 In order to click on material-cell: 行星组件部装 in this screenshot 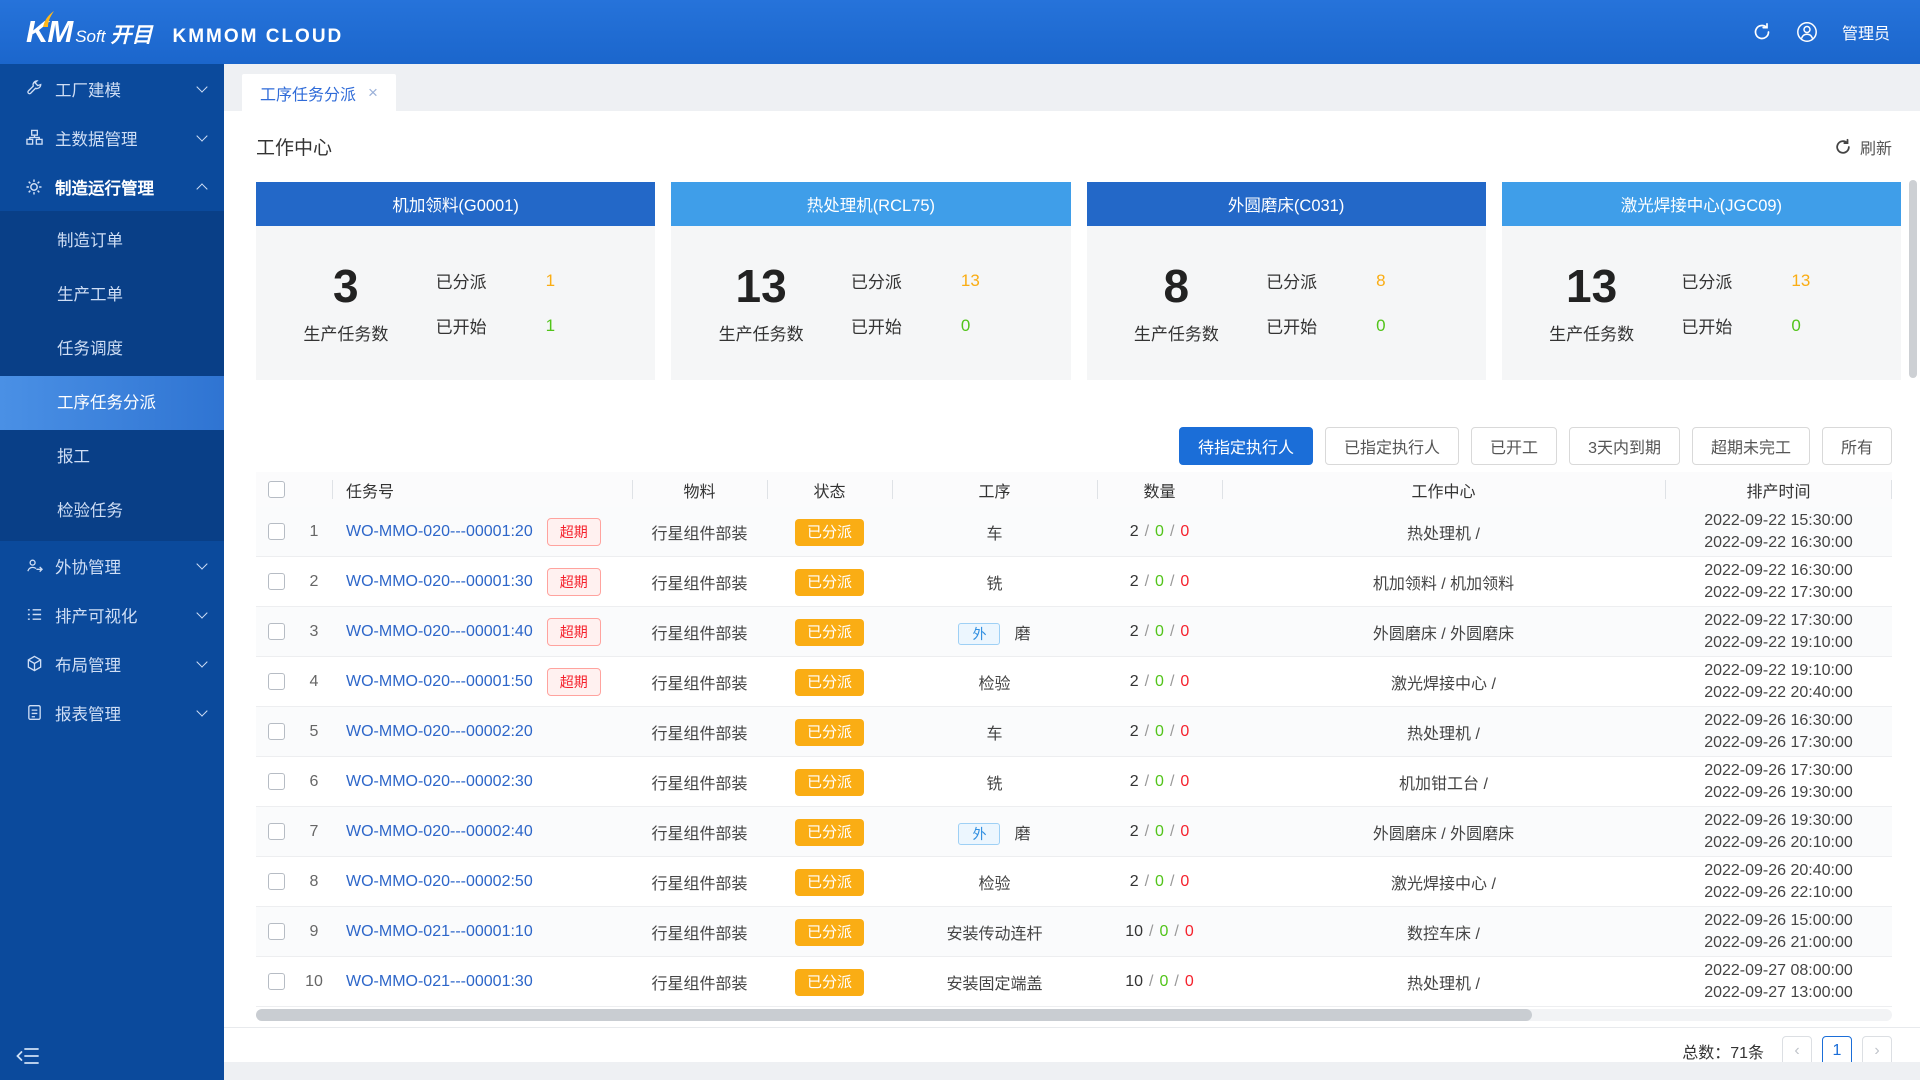, I will do `click(699, 834)`.